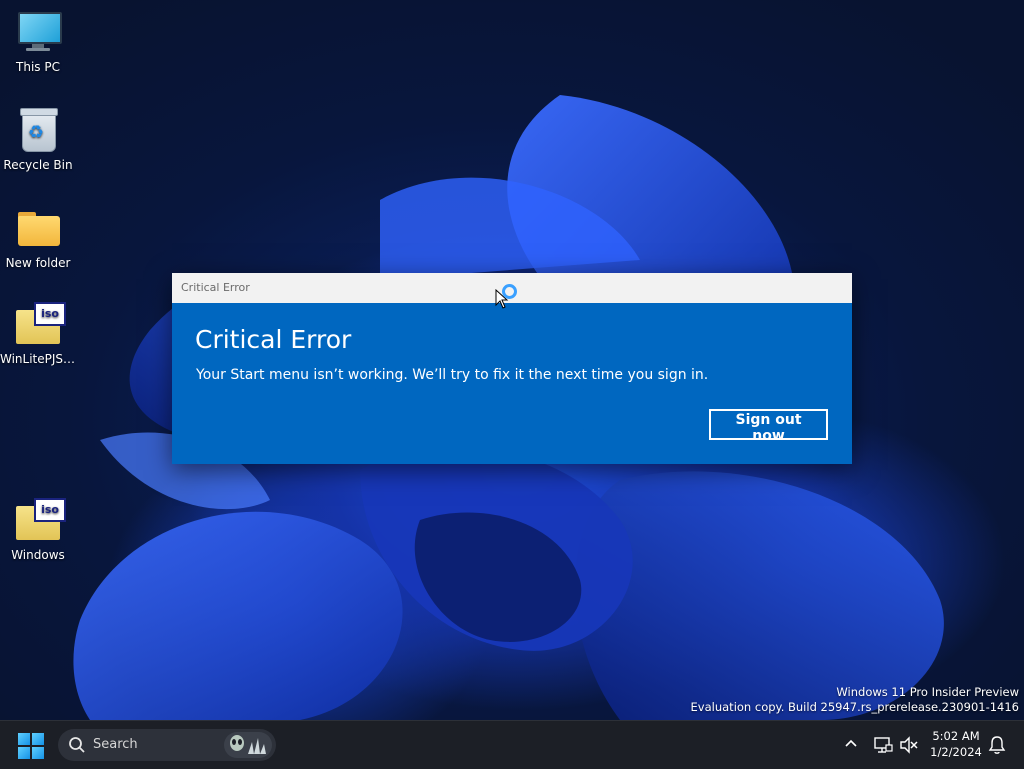  I want to click on computer-icon, so click(38, 32).